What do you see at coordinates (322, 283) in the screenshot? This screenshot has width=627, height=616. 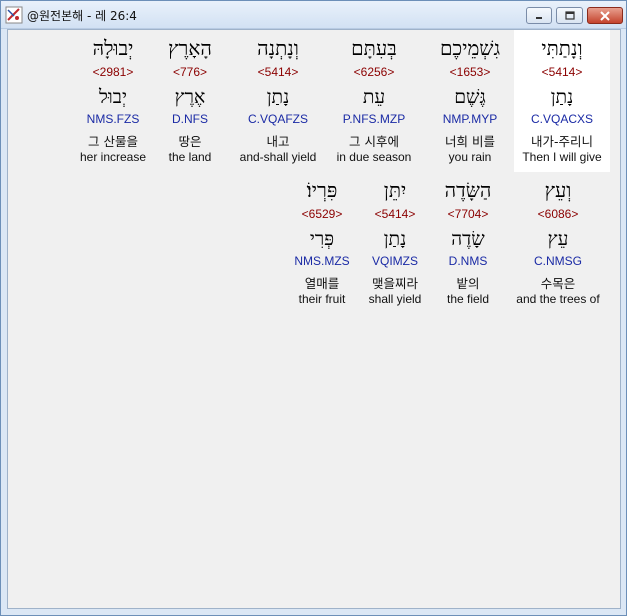 I see `korean-gloss: 열매를` at bounding box center [322, 283].